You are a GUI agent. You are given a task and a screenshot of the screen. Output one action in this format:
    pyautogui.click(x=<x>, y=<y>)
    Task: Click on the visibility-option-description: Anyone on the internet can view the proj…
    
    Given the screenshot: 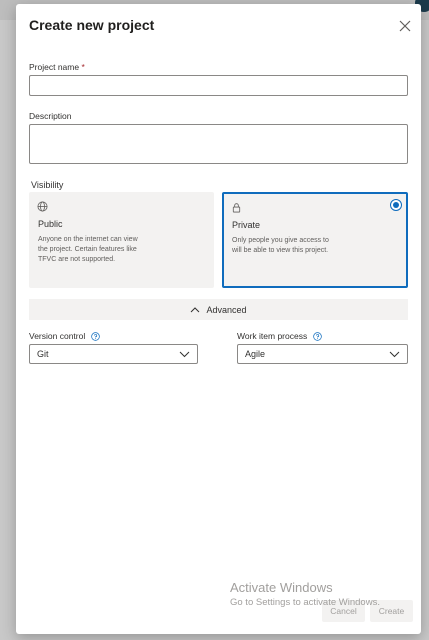 What is the action you would take?
    pyautogui.click(x=88, y=249)
    